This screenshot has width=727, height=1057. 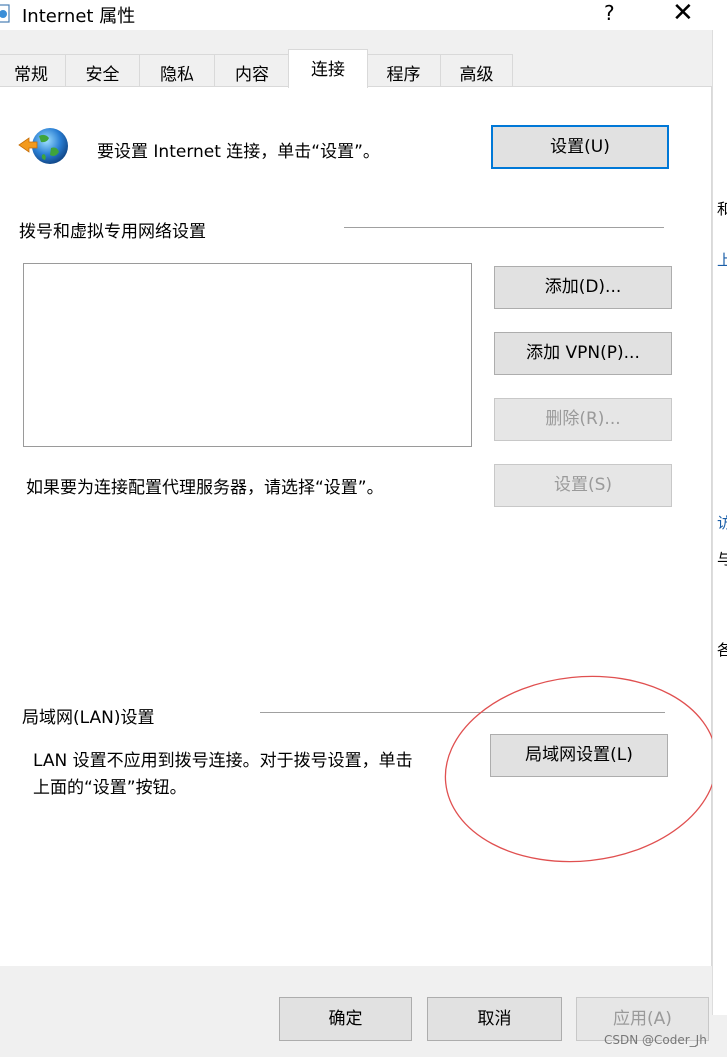 I want to click on proxy-instruction: 如果要为连接配置代理服务器，请选择“设置”。, so click(x=205, y=488).